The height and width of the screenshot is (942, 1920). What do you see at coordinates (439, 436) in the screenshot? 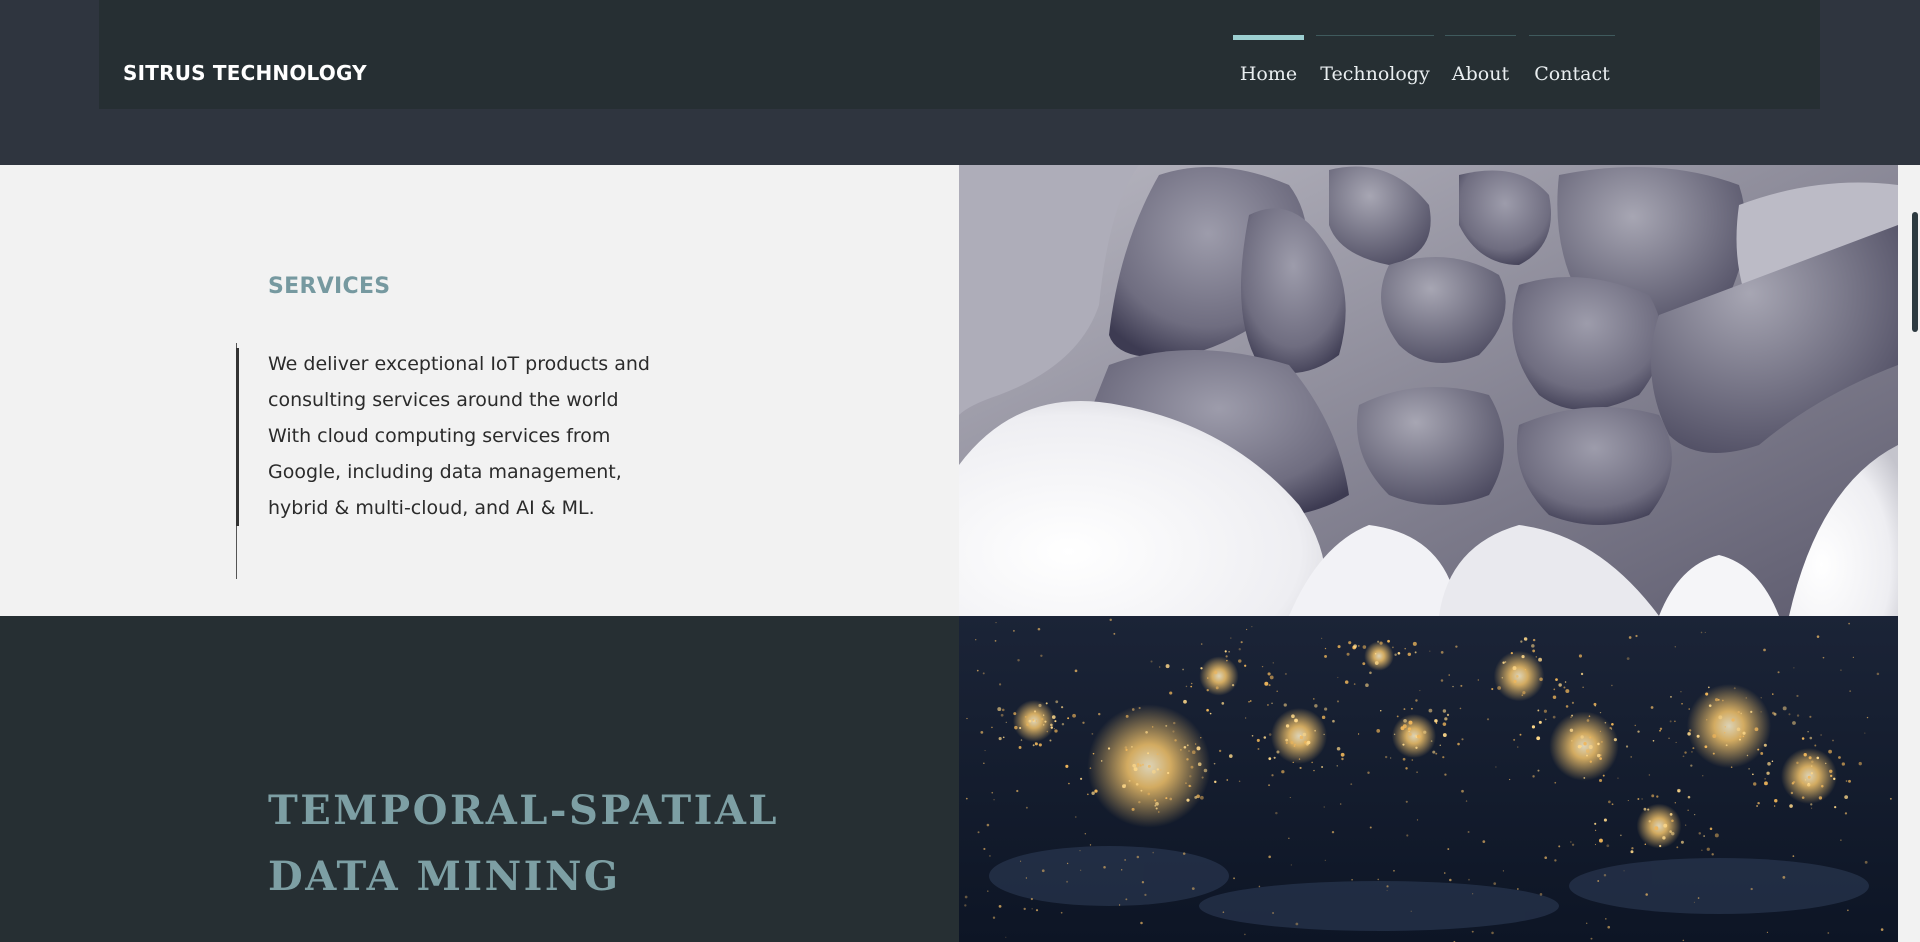
I see `services-line: With cloud computing services from` at bounding box center [439, 436].